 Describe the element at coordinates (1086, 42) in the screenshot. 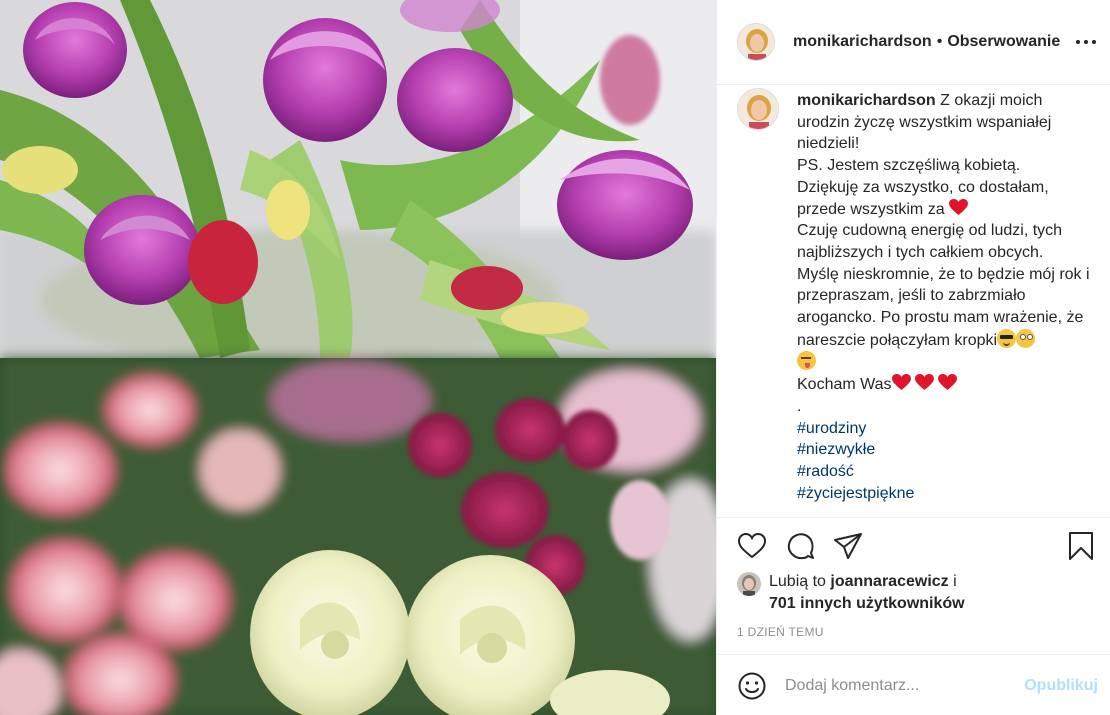

I see `more-options-icon` at that location.